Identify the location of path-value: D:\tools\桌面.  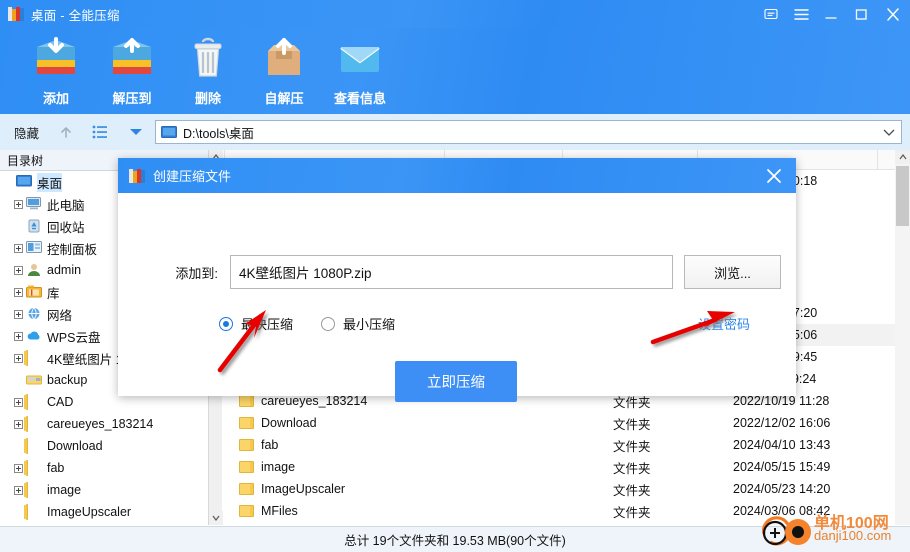
(218, 133).